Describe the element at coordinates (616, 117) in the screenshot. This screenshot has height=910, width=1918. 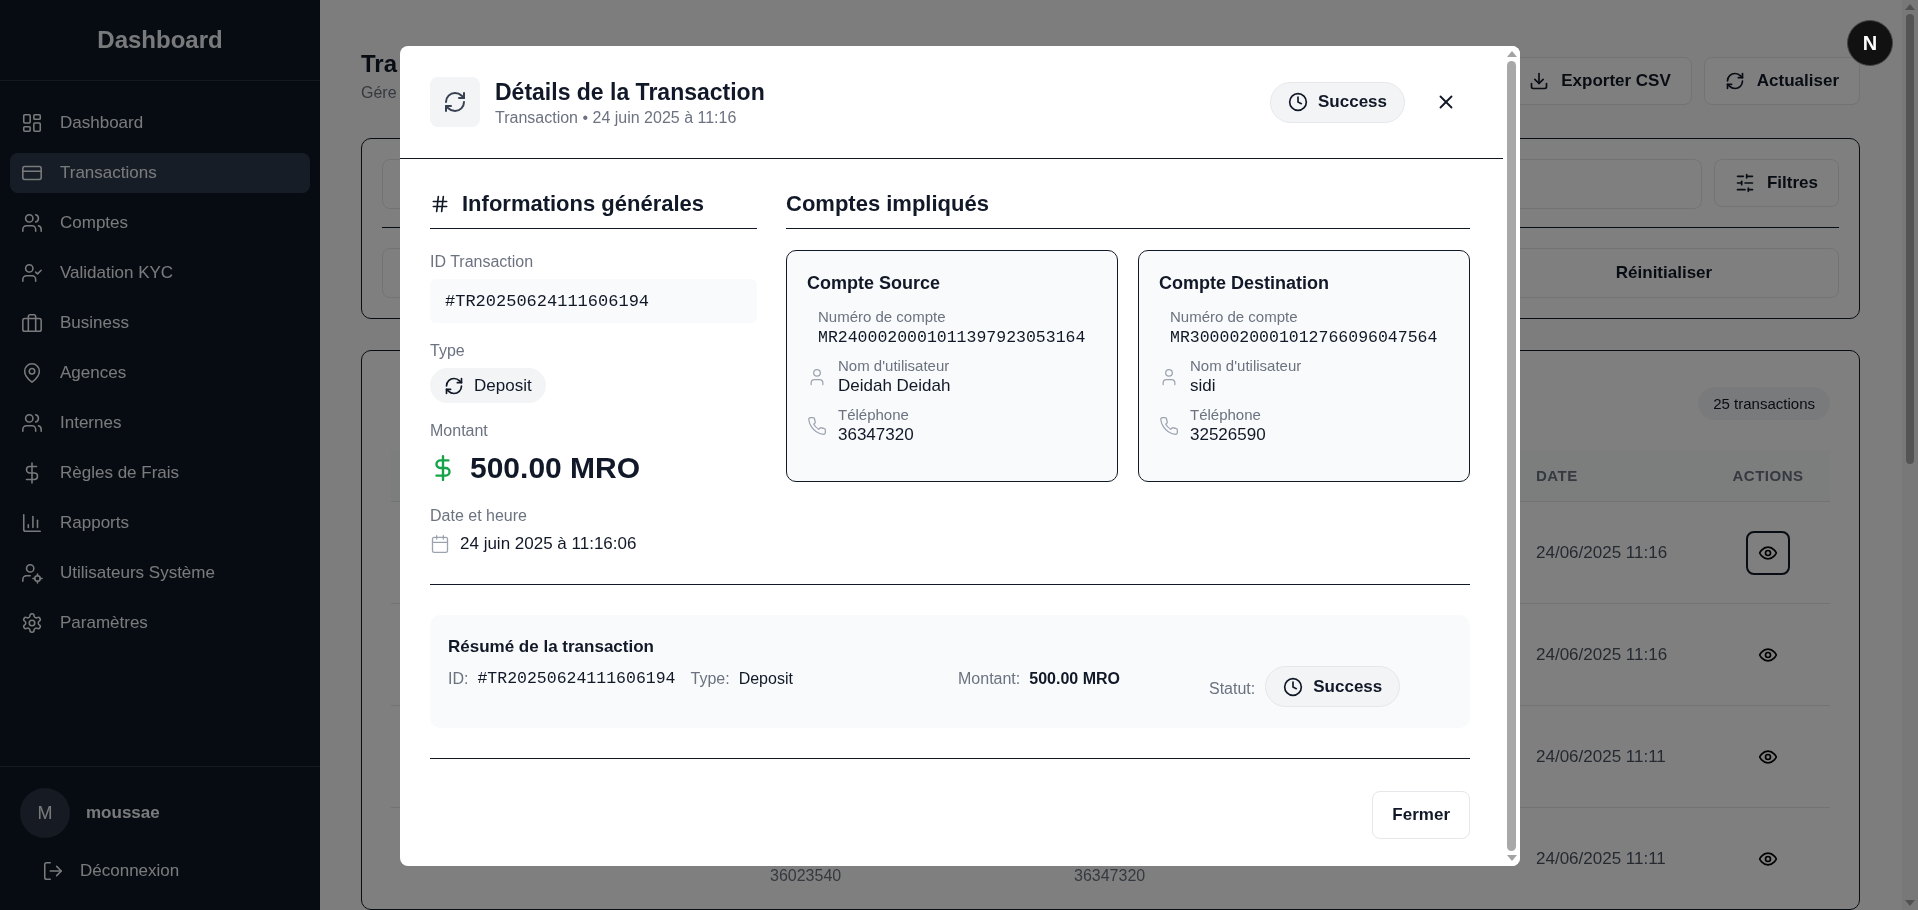
I see `dialog-subtitle: Transaction • 24 juin 2025 à 11:16` at that location.